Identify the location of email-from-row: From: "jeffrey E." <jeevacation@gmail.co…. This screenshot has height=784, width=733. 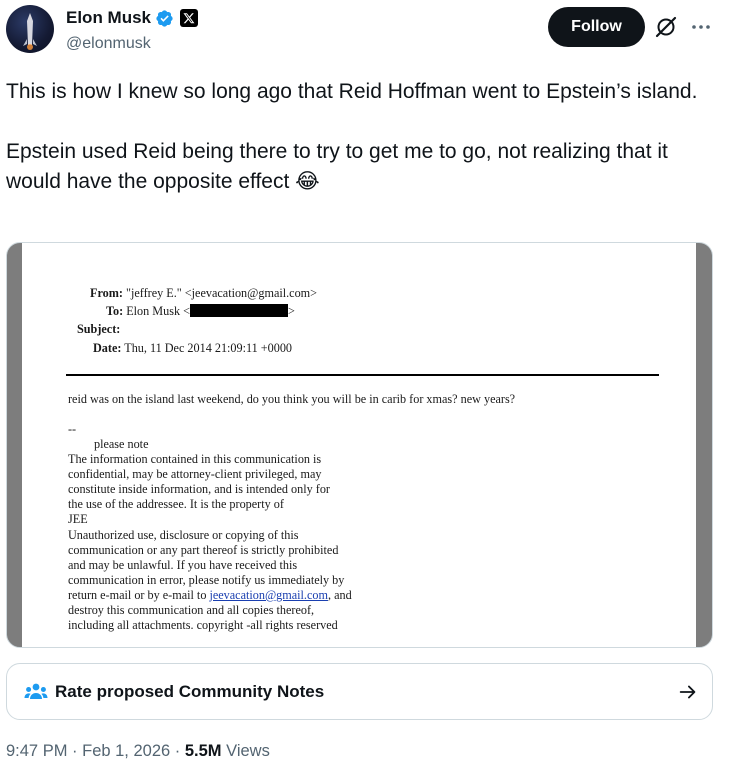
(203, 293).